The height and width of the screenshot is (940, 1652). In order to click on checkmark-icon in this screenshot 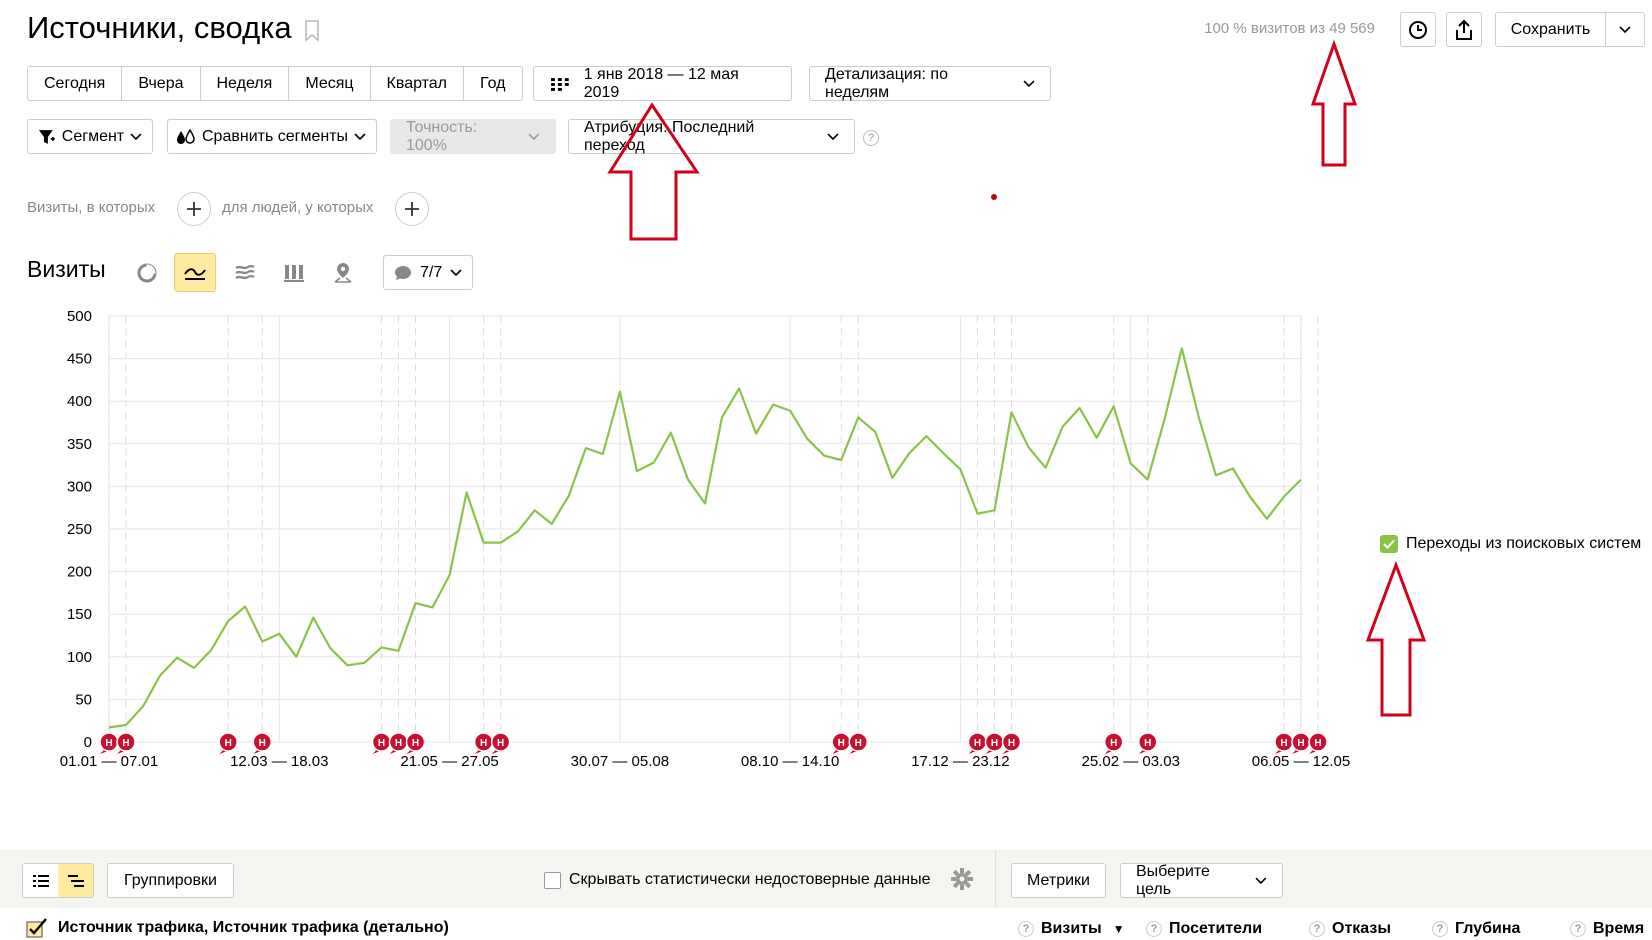, I will do `click(1389, 544)`.